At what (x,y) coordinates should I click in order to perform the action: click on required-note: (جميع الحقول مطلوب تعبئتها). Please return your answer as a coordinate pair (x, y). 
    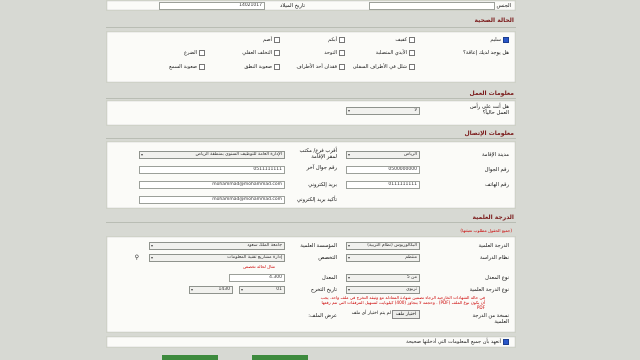
    Looking at the image, I should click on (486, 230).